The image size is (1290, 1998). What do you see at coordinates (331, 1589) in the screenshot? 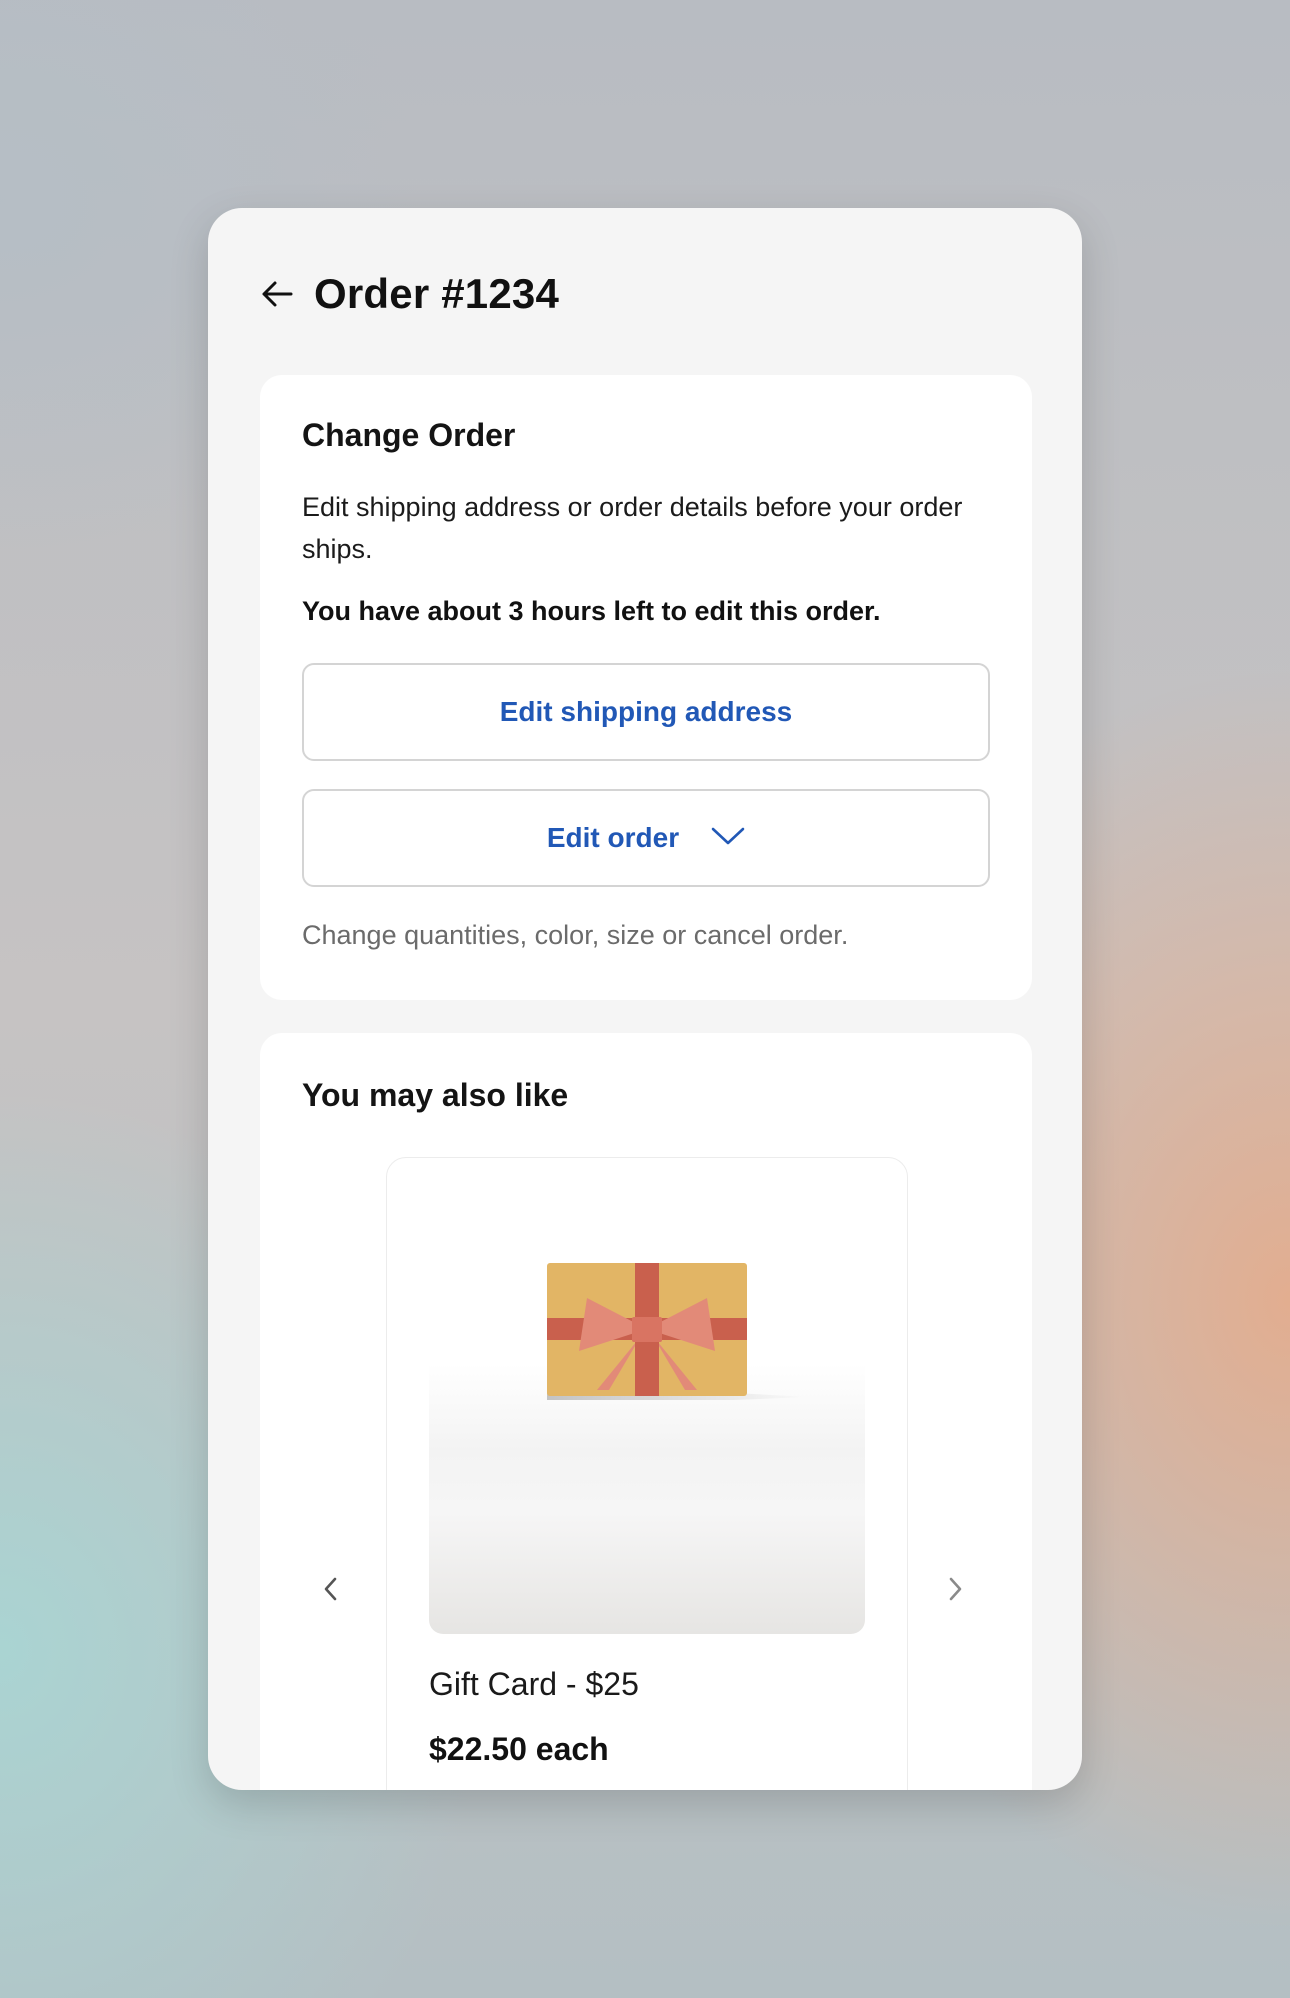
I see `chevron-left-icon` at bounding box center [331, 1589].